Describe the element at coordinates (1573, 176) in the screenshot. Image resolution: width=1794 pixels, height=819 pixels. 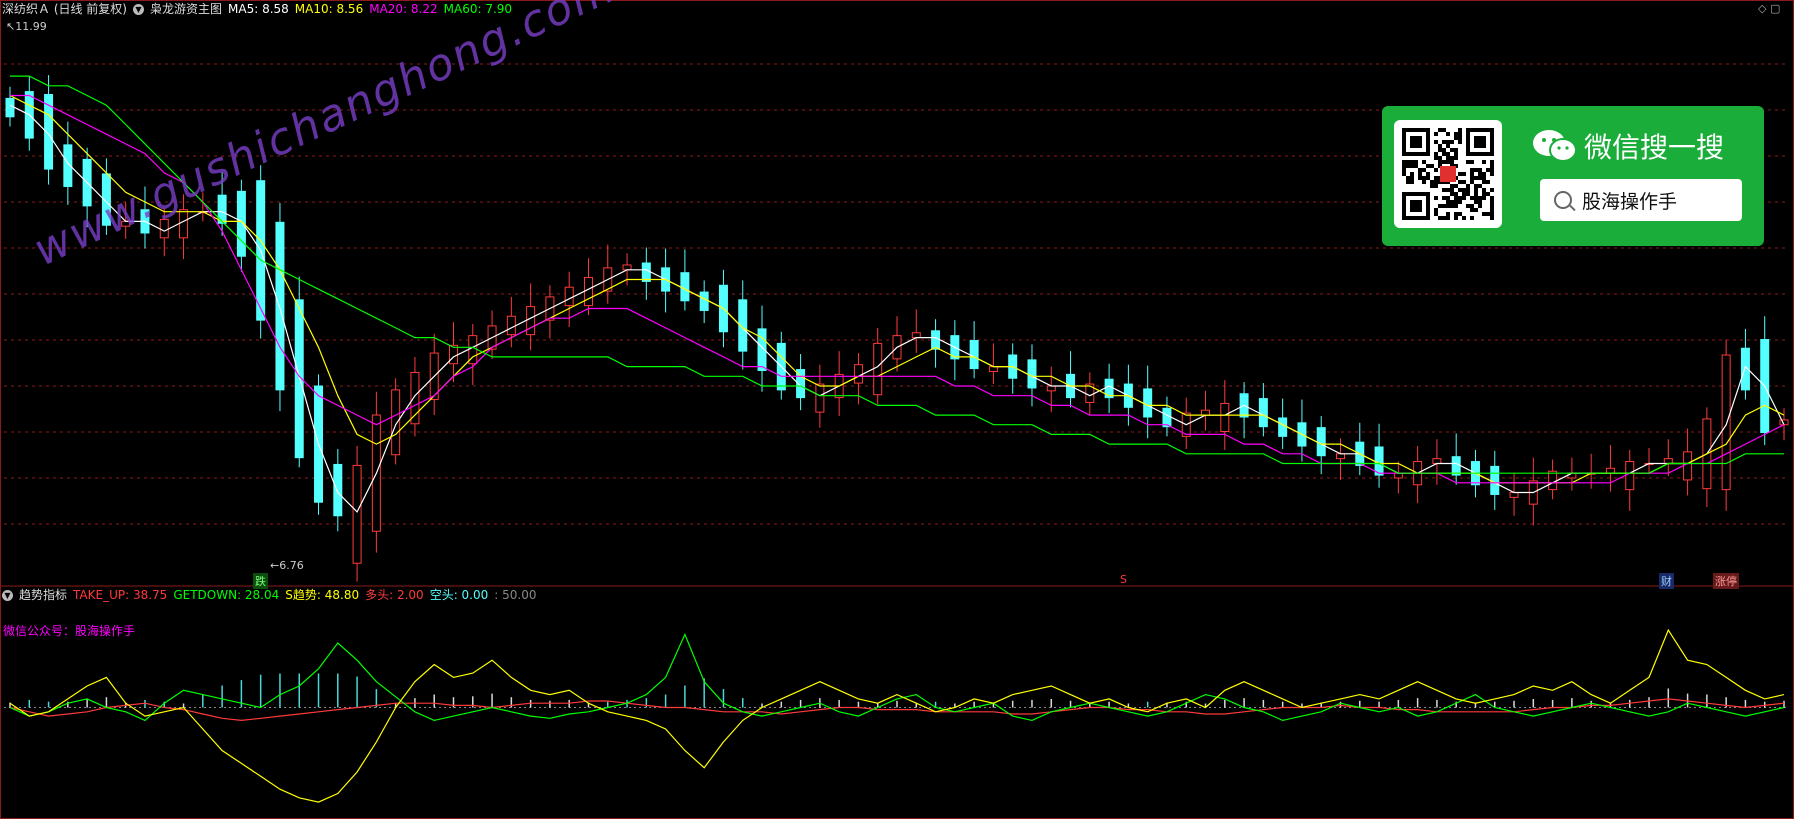
I see `wechat-promo-panel: 微信搜一搜 股海操作手` at that location.